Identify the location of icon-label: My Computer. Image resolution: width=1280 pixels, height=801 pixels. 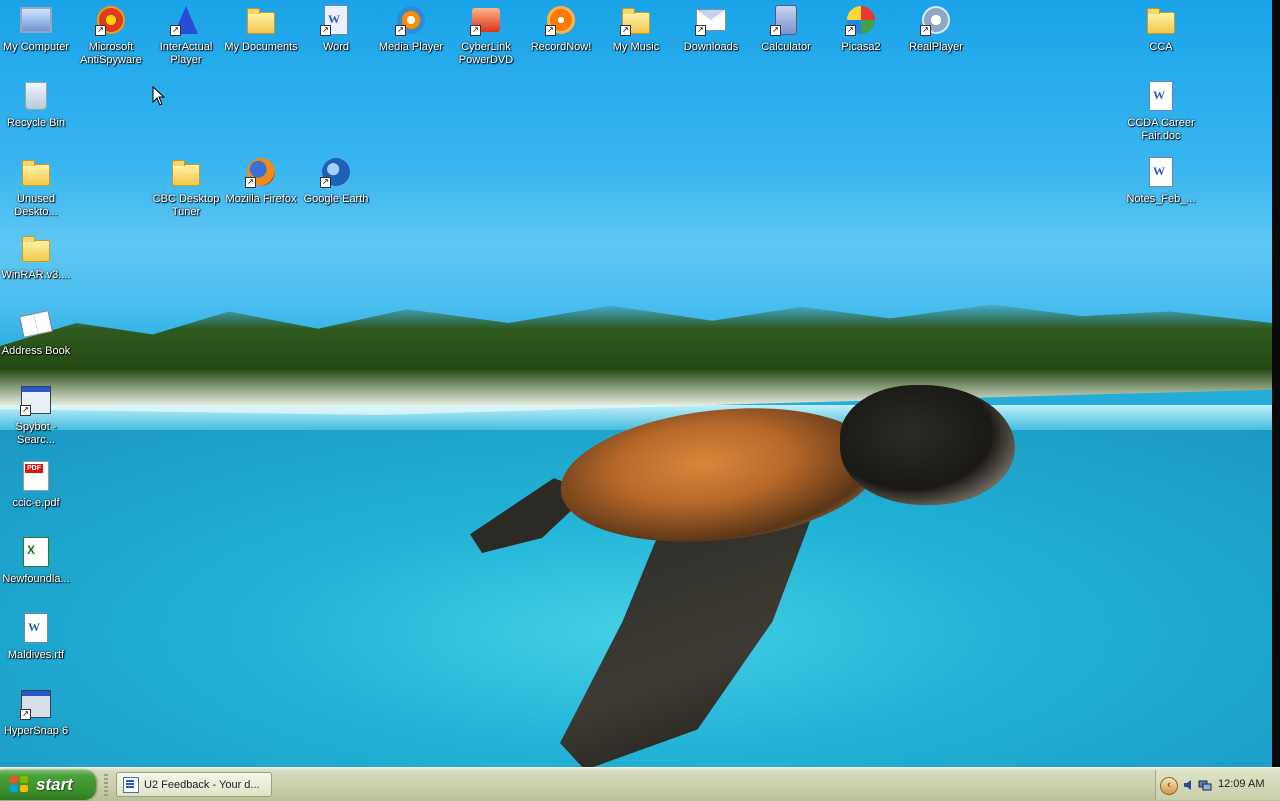
(36, 47).